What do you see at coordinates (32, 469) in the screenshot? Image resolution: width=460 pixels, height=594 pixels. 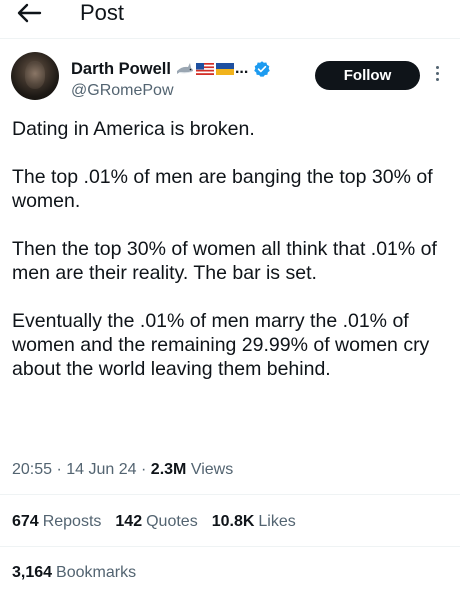 I see `tweet-time: 20:55` at bounding box center [32, 469].